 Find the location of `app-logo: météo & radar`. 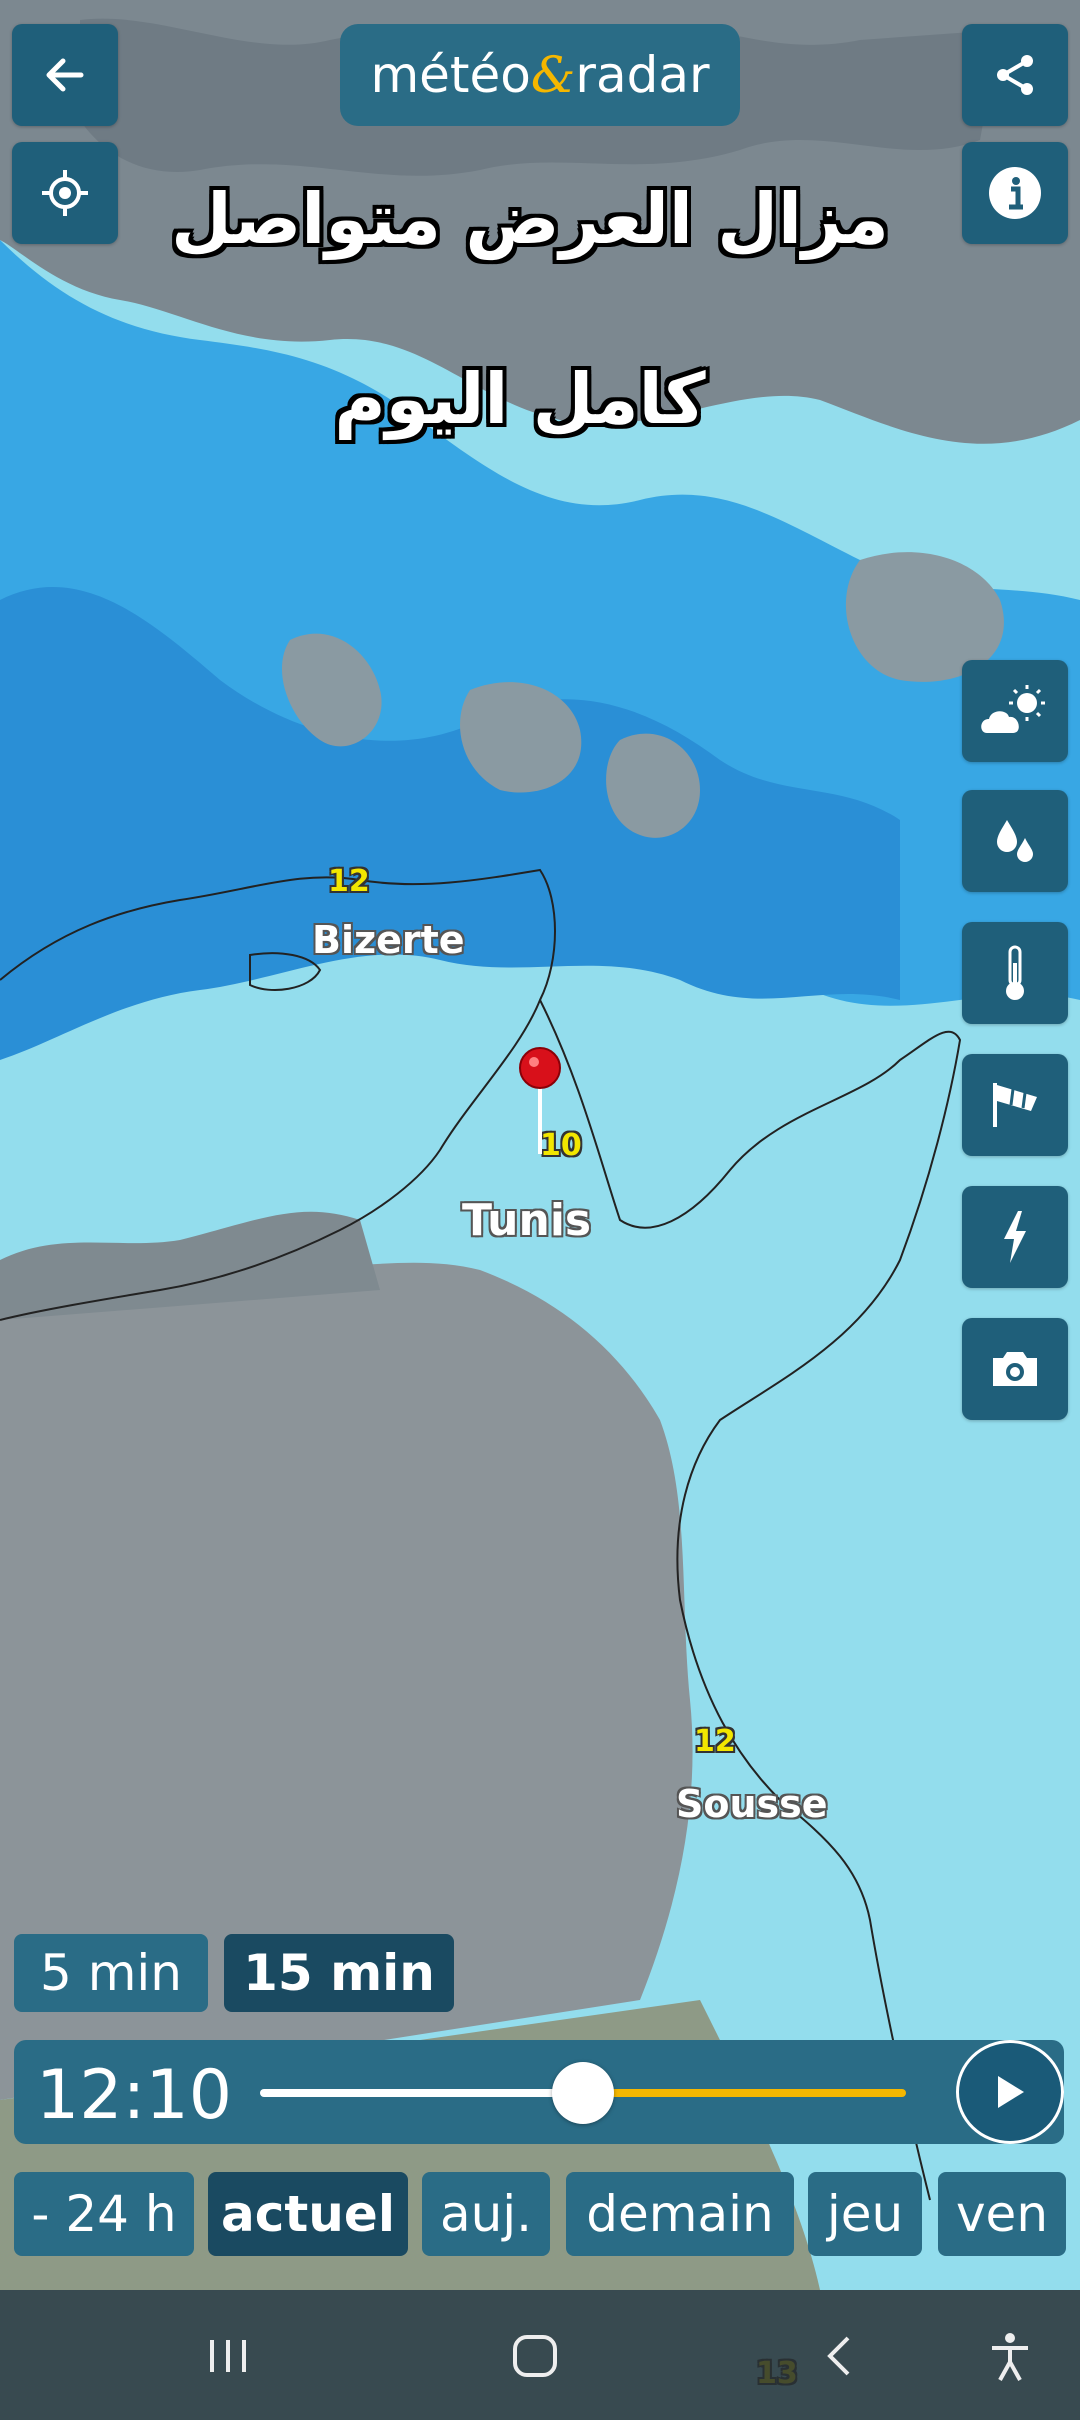

app-logo: météo & radar is located at coordinates (540, 75).